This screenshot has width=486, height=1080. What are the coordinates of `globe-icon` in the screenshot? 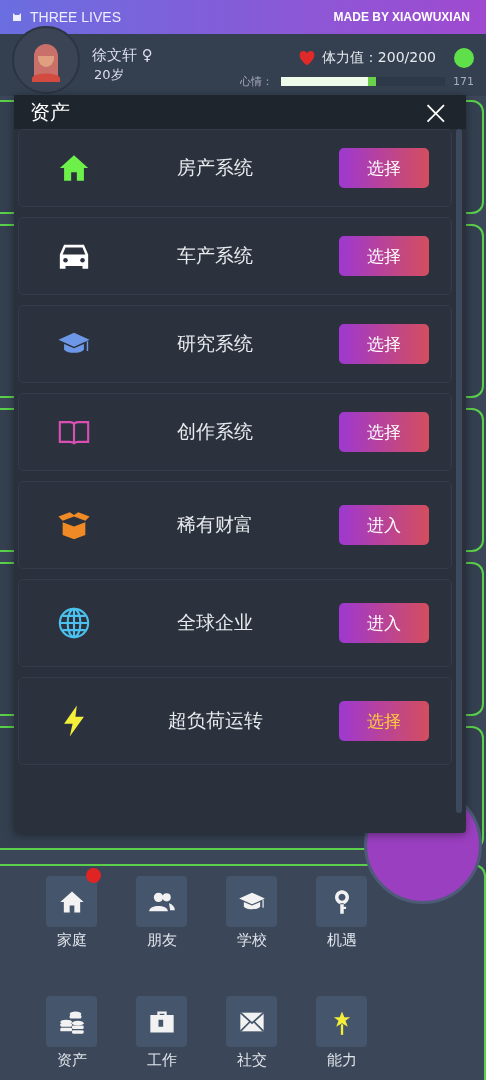 It's located at (74, 623).